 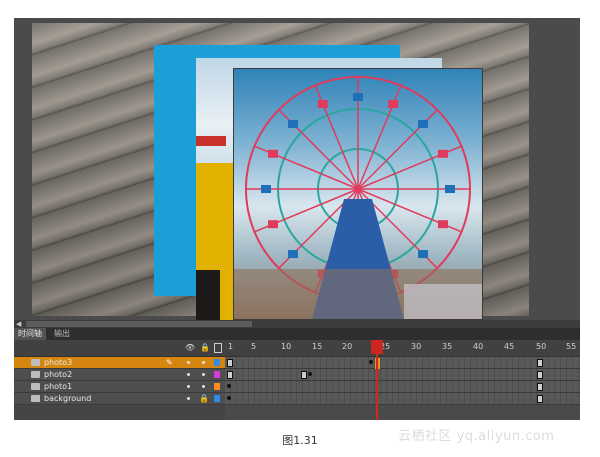 I want to click on panel-tab-bar: 时间轴 输出, so click(x=297, y=334).